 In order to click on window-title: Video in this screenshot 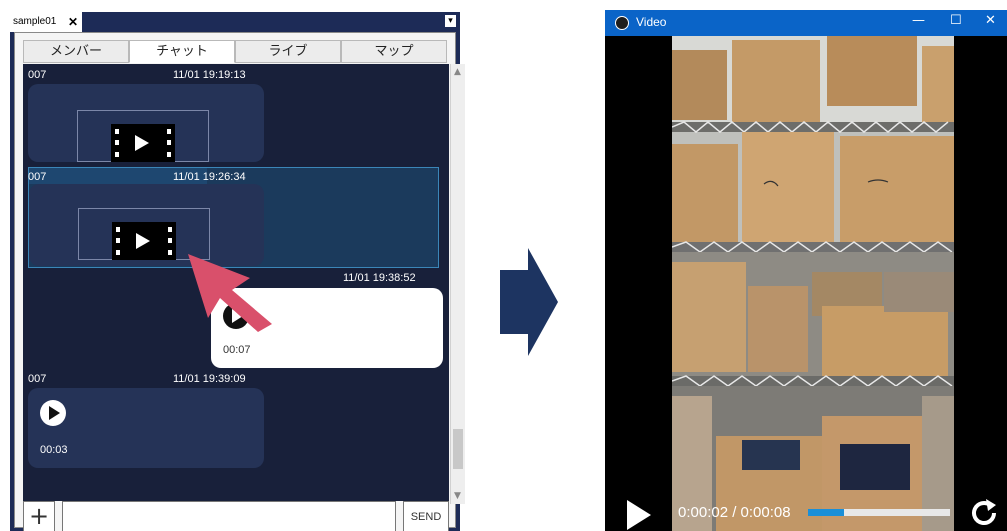, I will do `click(651, 22)`.